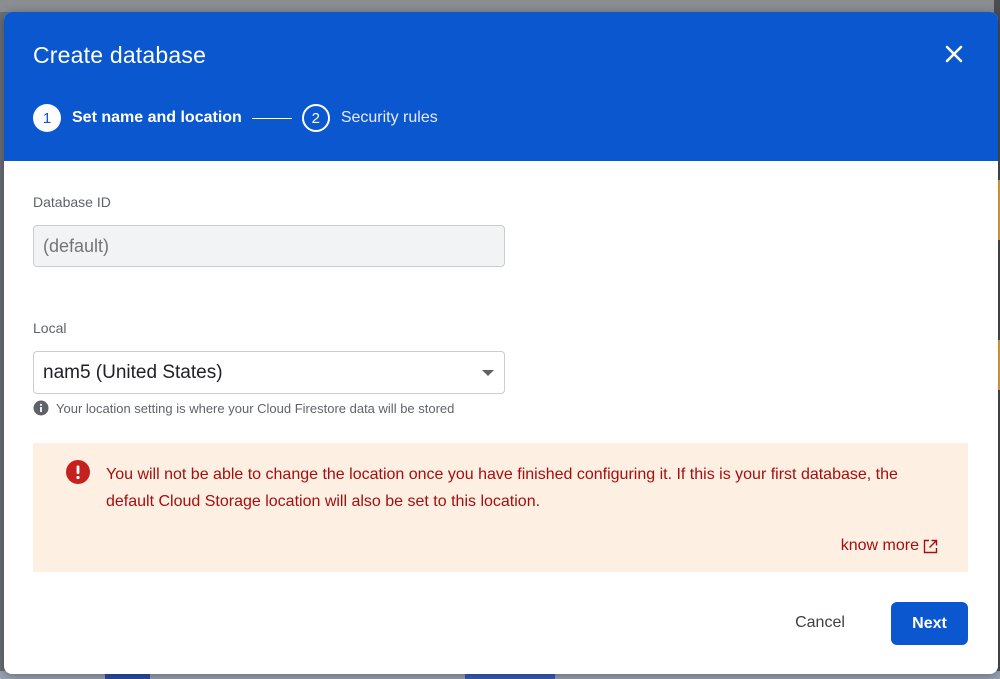  Describe the element at coordinates (78, 474) in the screenshot. I see `error-icon` at that location.